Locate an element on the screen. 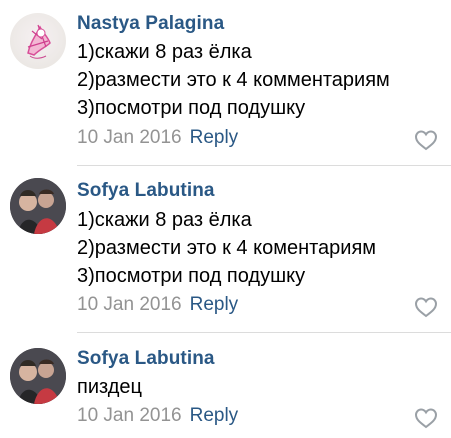  comment-line: пиздец is located at coordinates (109, 387).